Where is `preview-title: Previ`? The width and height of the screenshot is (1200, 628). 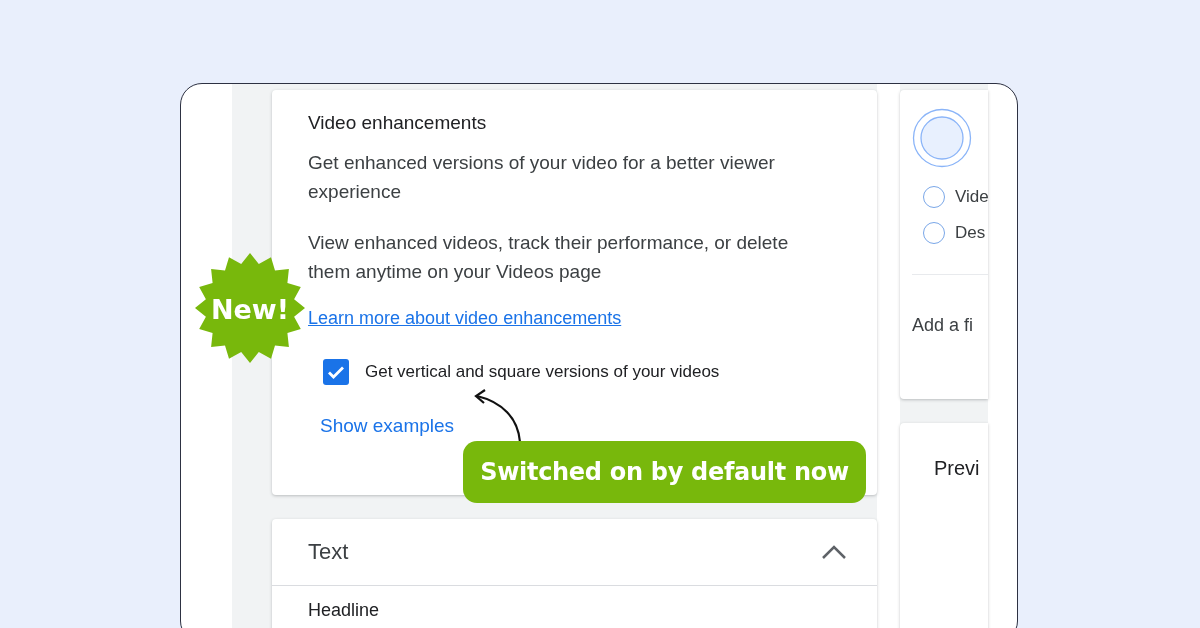
preview-title: Previ is located at coordinates (957, 468).